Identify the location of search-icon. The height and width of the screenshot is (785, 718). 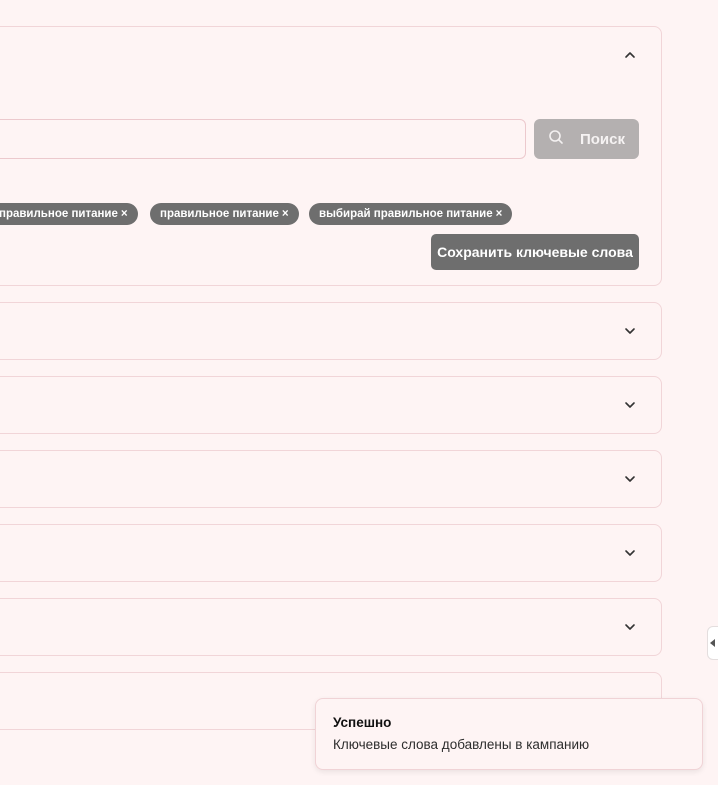
(556, 139).